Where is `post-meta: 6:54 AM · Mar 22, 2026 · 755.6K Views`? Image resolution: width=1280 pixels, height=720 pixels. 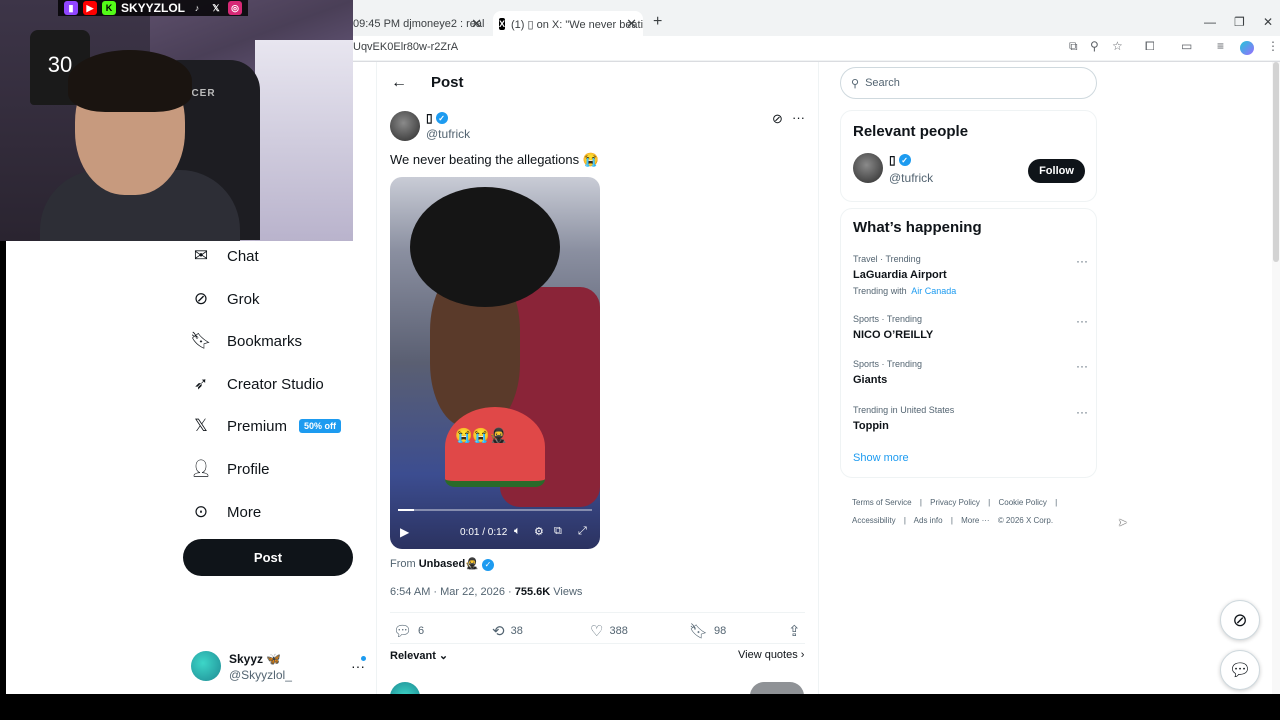 post-meta: 6:54 AM · Mar 22, 2026 · 755.6K Views is located at coordinates (486, 592).